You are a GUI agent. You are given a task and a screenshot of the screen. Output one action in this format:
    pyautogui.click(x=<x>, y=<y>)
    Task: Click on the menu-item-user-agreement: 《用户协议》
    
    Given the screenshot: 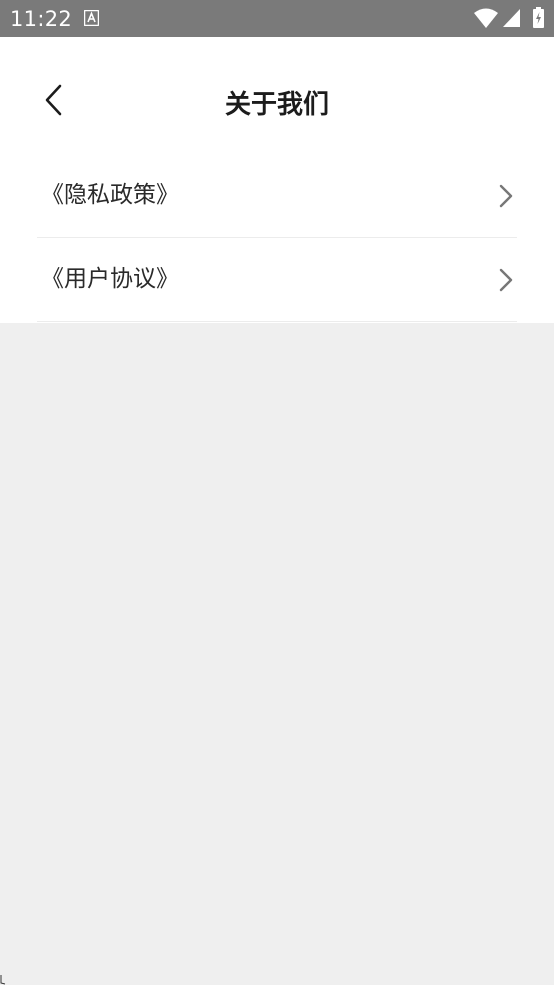 What is the action you would take?
    pyautogui.click(x=277, y=280)
    